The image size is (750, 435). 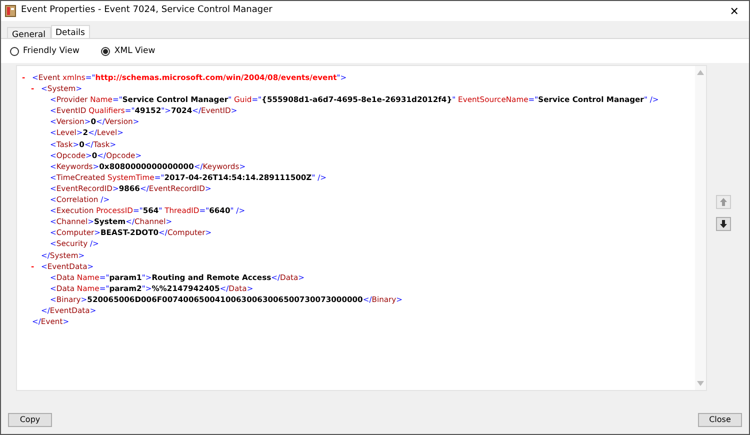 What do you see at coordinates (700, 228) in the screenshot?
I see `vertical-scrollbar` at bounding box center [700, 228].